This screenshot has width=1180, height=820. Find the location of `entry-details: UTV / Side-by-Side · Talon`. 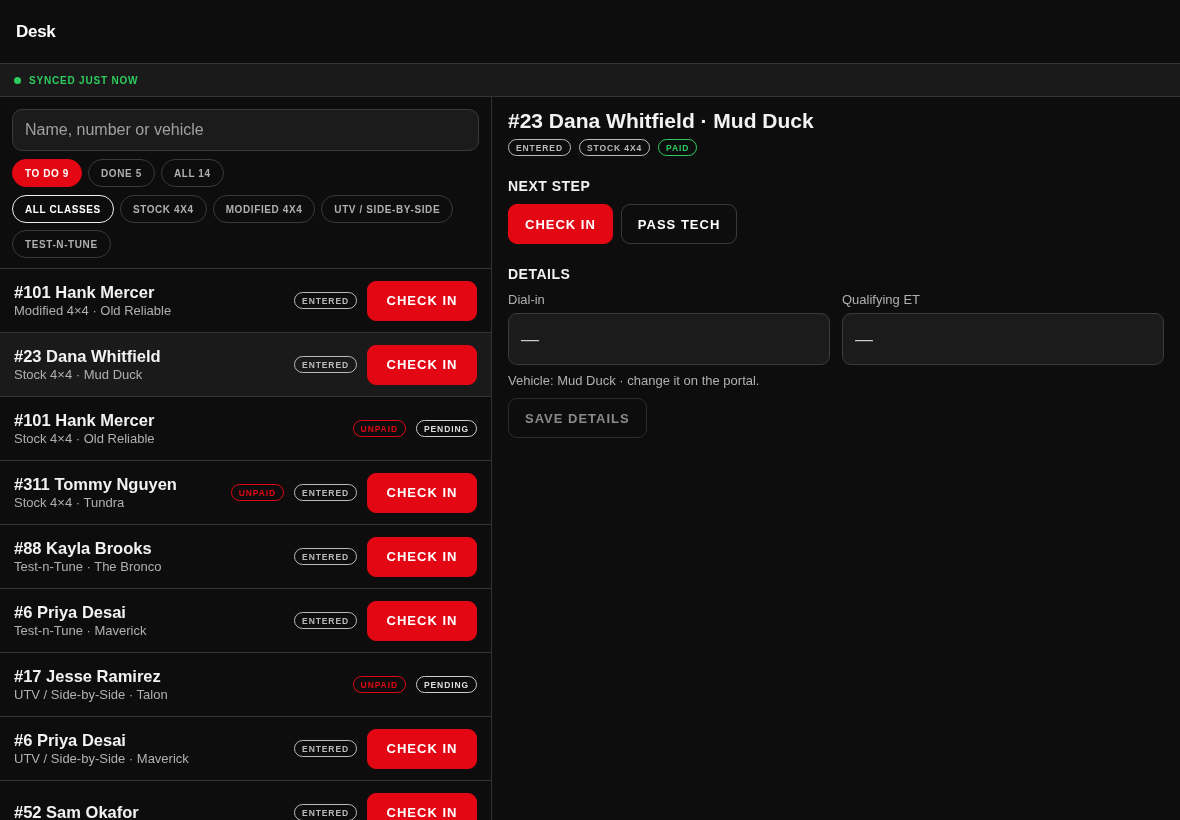

entry-details: UTV / Side-by-Side · Talon is located at coordinates (91, 694).